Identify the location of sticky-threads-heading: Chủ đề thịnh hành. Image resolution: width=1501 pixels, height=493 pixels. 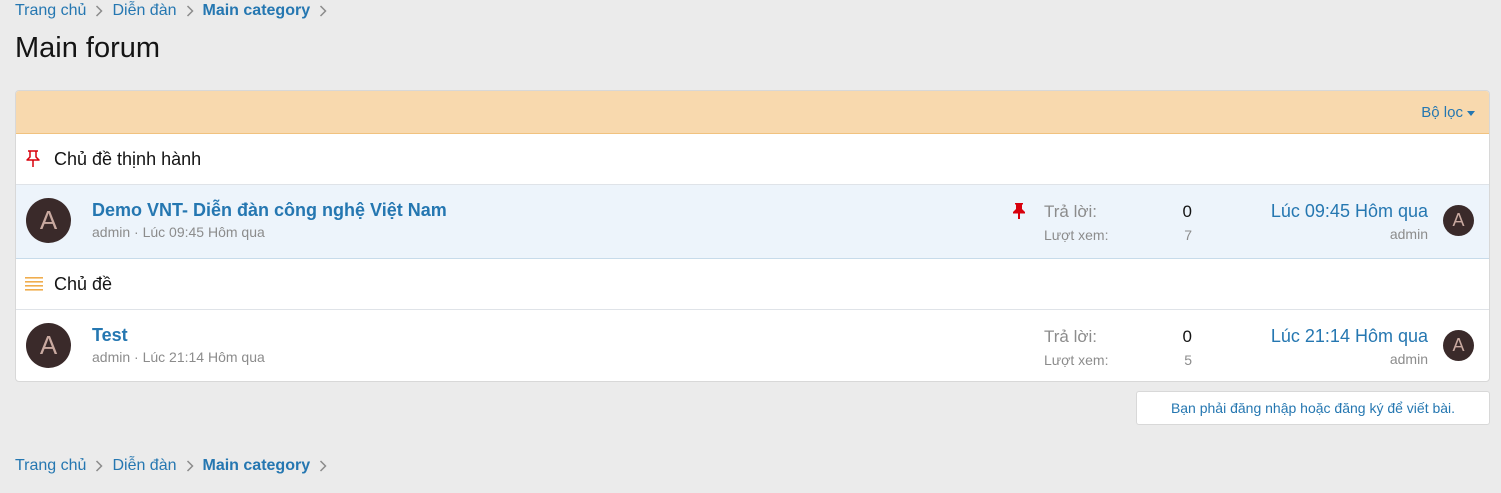
(752, 159).